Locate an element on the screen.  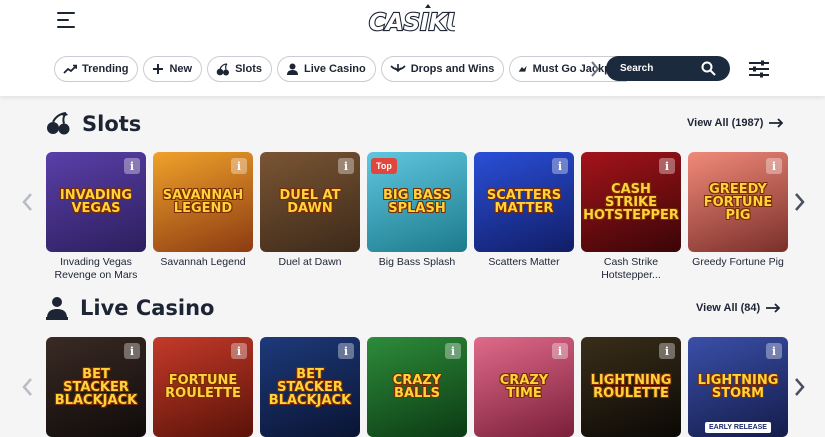
chip-slots: Slots is located at coordinates (239, 69).